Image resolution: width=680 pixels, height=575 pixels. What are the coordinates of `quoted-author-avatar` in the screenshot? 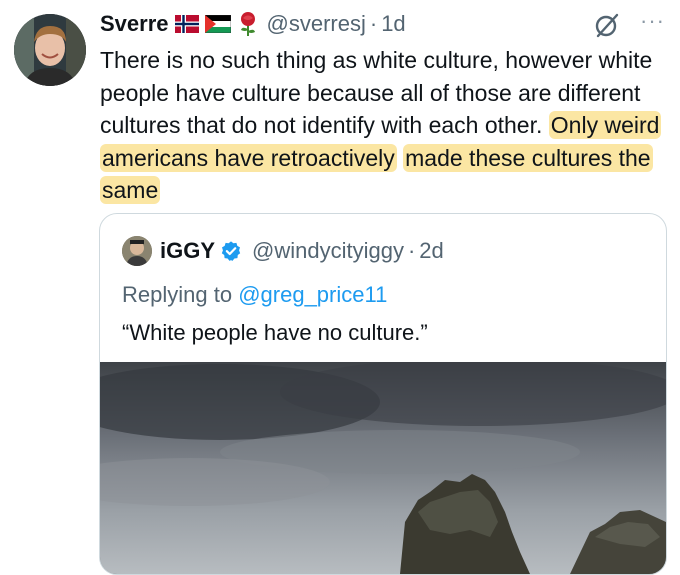 It's located at (137, 251).